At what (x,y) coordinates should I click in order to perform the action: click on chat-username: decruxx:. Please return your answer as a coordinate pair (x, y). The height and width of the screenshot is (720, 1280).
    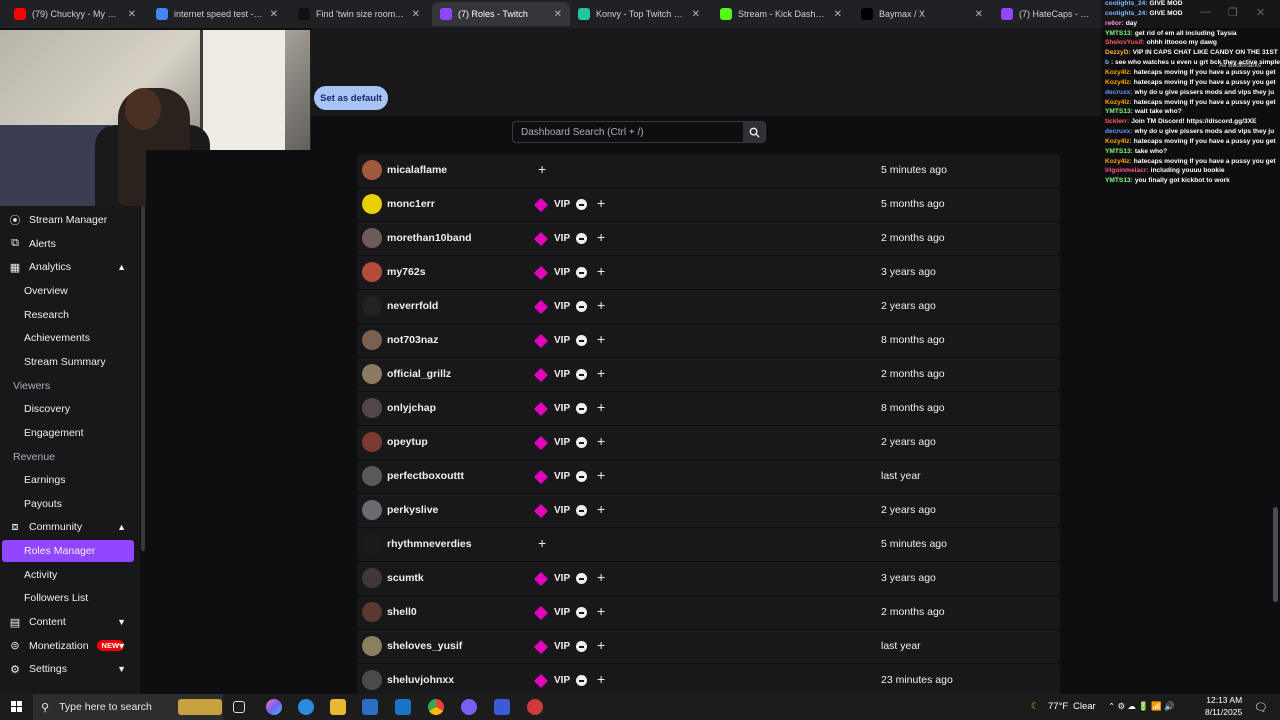
    Looking at the image, I should click on (1119, 131).